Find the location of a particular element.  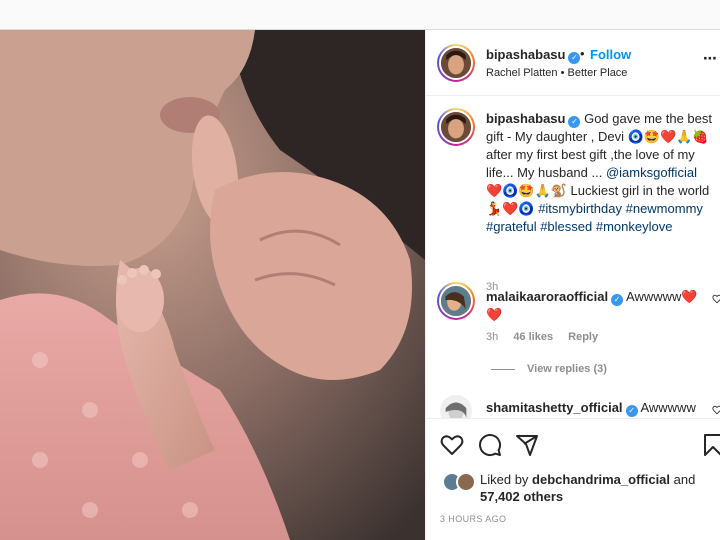

view-replies-button: View replies (3) is located at coordinates (549, 369).